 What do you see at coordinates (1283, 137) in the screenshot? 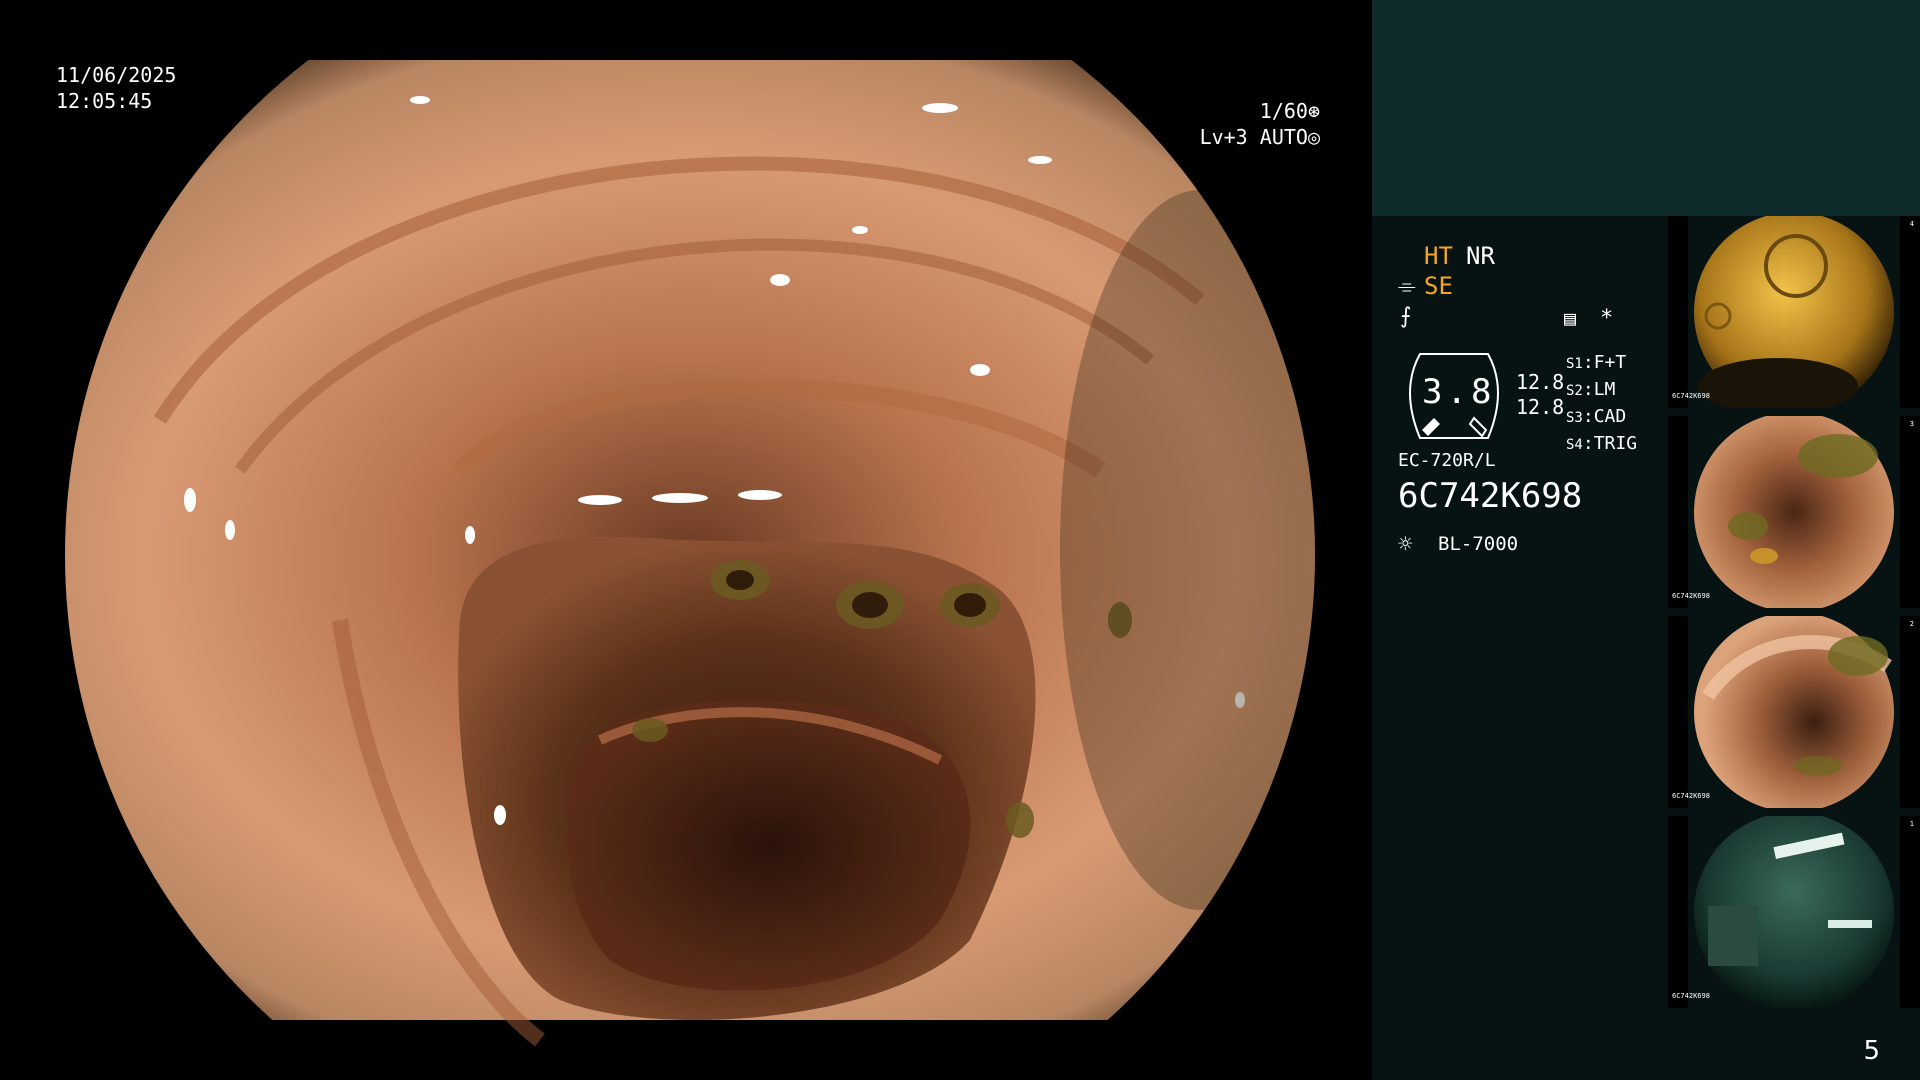
I see `mode-text: AUTO` at bounding box center [1283, 137].